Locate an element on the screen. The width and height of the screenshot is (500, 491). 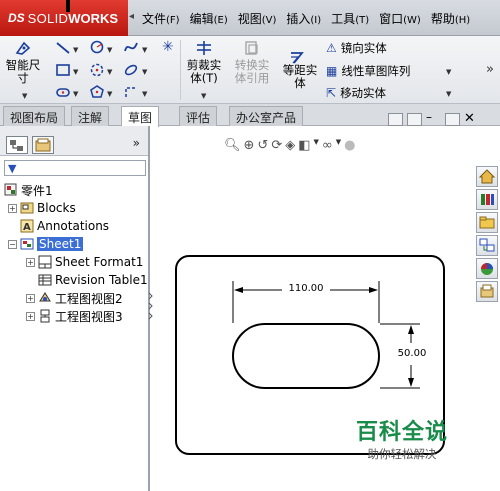
dim-arrow-bottom is located at coordinates (411, 382).